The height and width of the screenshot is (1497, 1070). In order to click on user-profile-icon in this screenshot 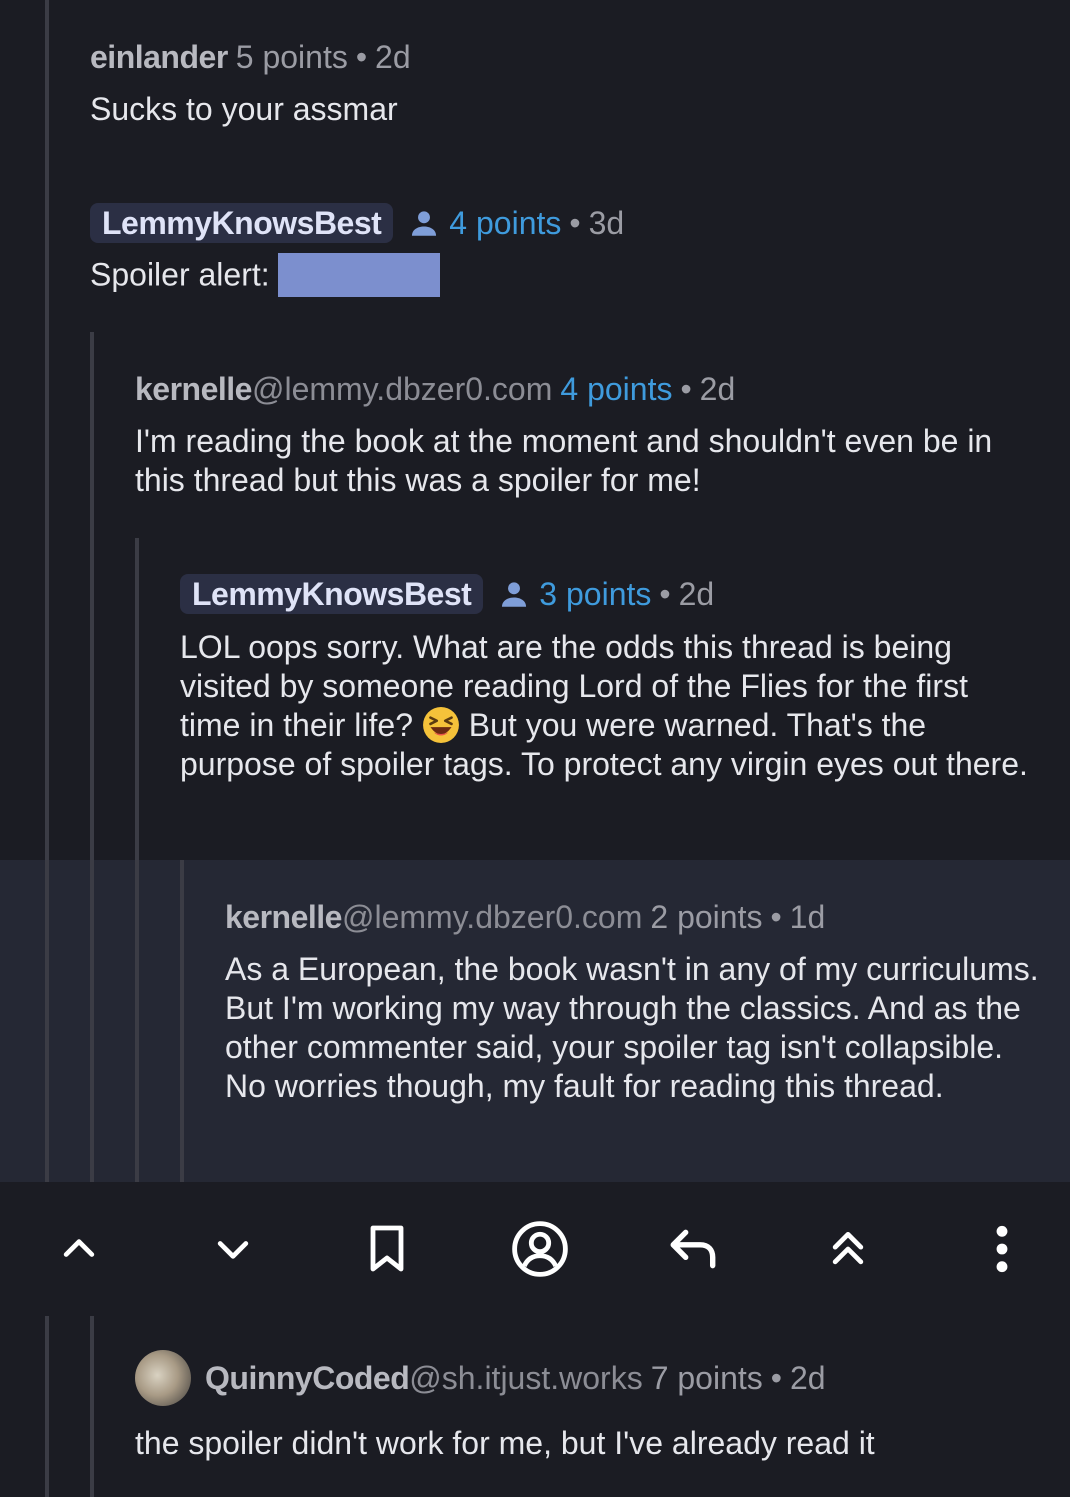, I will do `click(540, 1249)`.